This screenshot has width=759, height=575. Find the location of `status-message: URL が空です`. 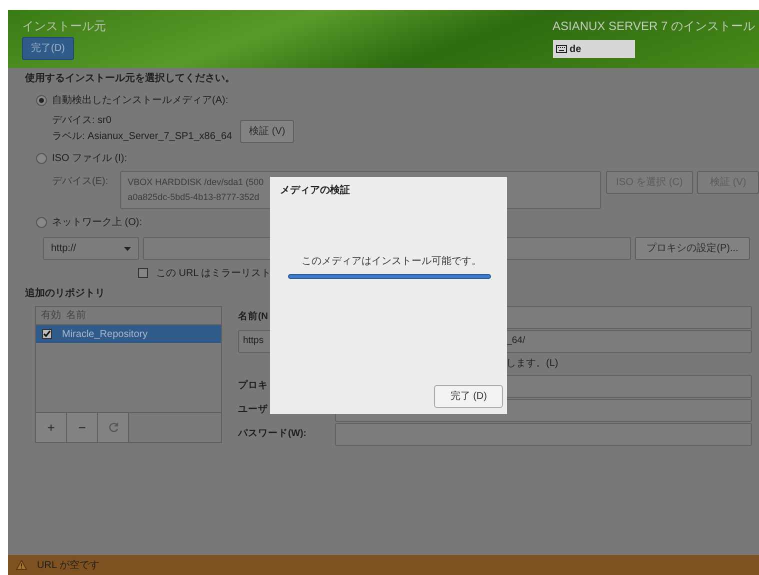

status-message: URL が空です is located at coordinates (68, 565).